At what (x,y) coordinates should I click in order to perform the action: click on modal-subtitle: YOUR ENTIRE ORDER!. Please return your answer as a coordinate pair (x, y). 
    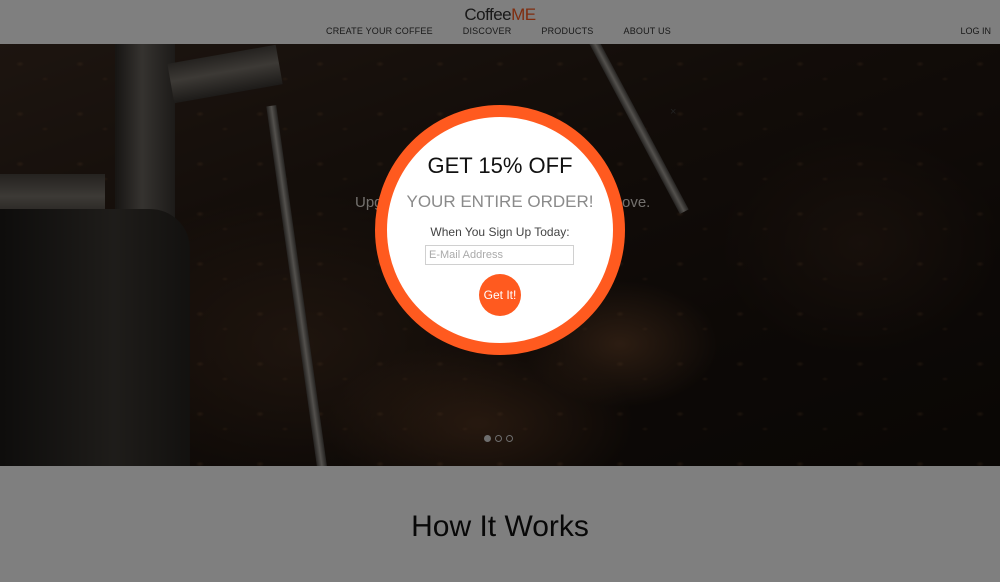
    Looking at the image, I should click on (500, 201).